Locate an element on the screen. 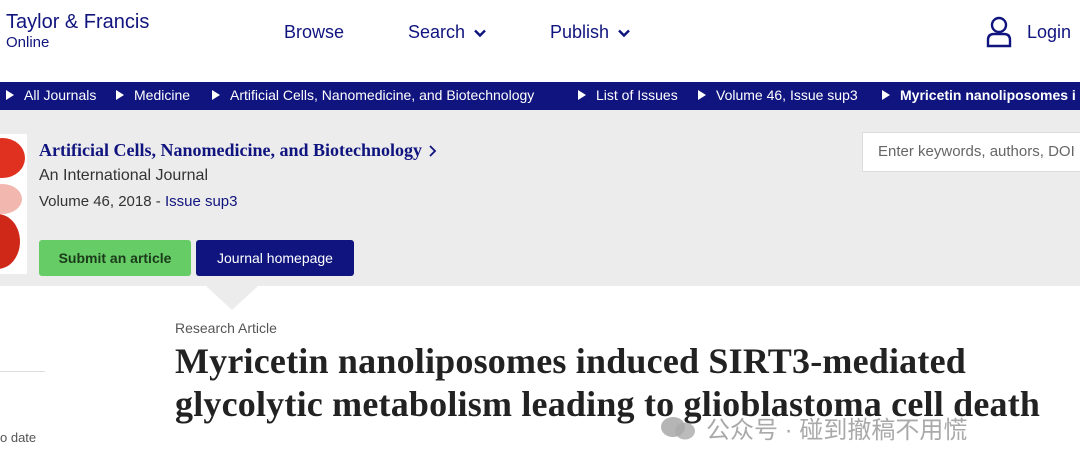 Image resolution: width=1080 pixels, height=469 pixels. chevron-right-icon is located at coordinates (433, 150).